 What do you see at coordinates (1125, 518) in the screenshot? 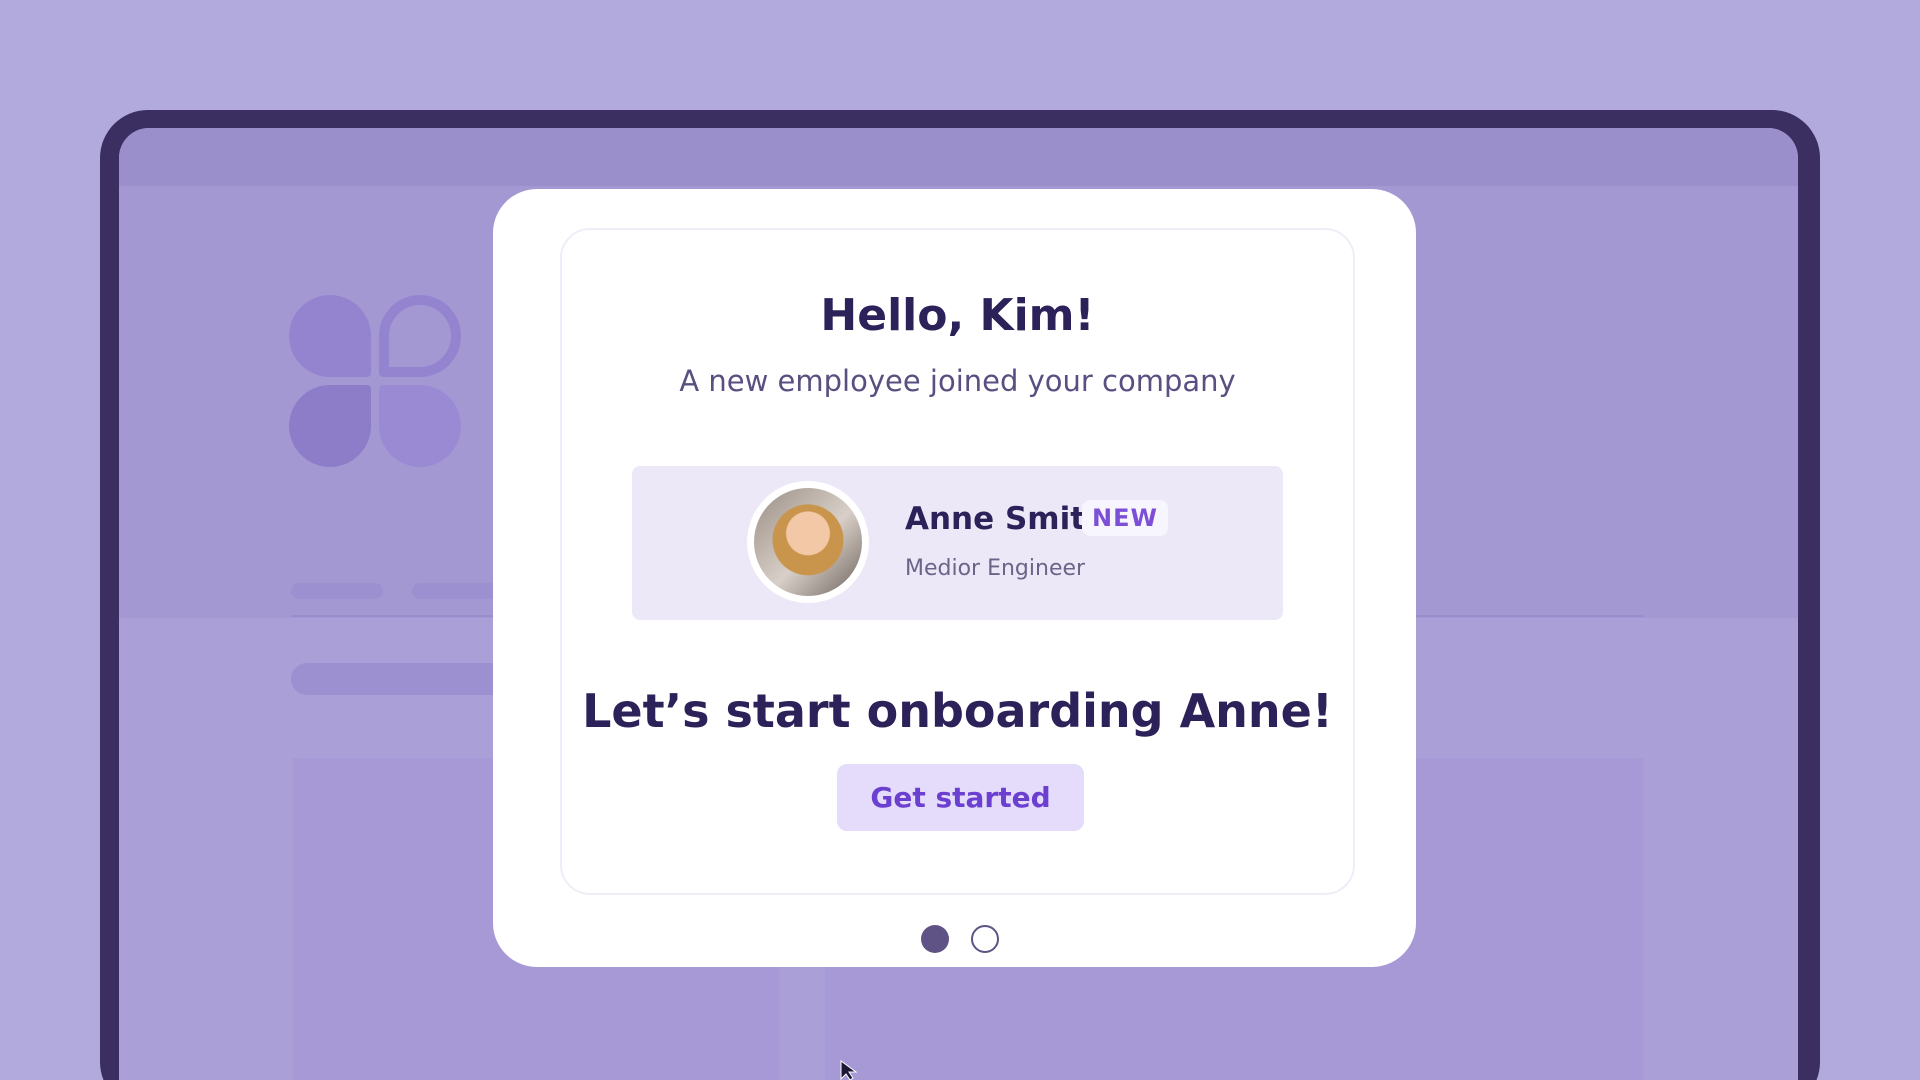
I see `new-badge: NEW` at bounding box center [1125, 518].